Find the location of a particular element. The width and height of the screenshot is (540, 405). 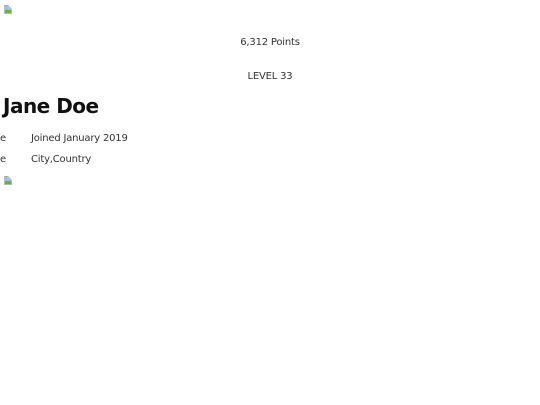

calendar-icon-label: e is located at coordinates (3, 138).